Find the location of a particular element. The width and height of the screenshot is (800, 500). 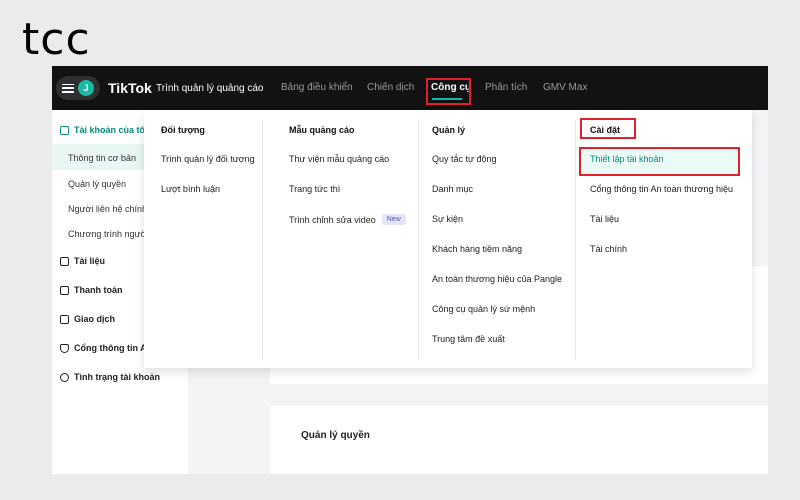

menu-item-automated-rules: Quy tắc tự động is located at coordinates (464, 159).